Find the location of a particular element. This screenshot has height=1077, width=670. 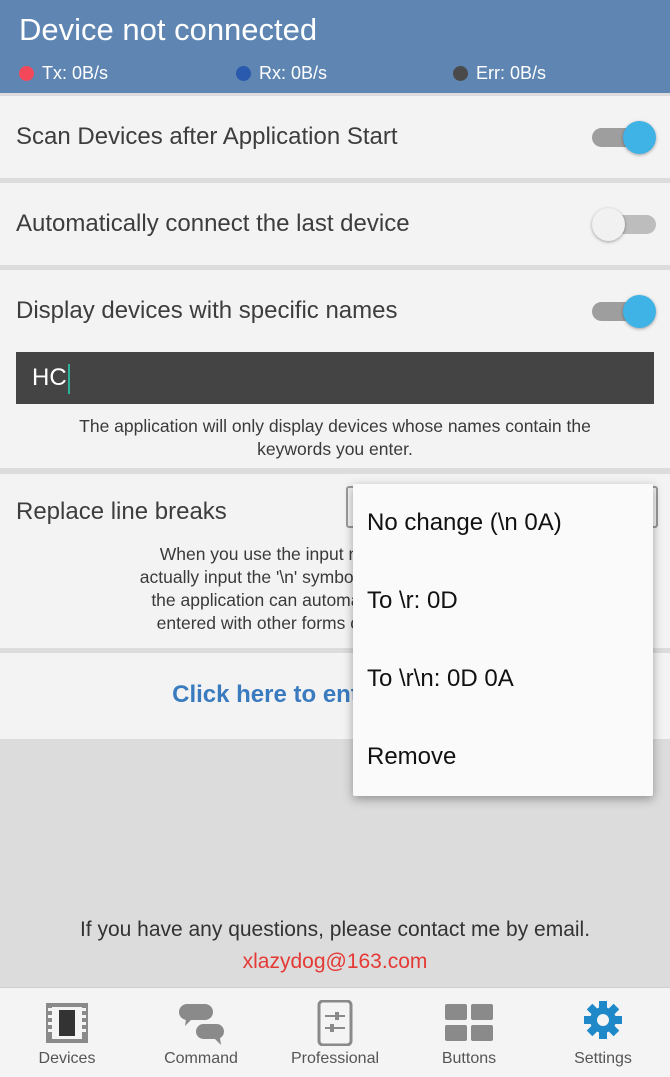

dropdown-option-remove: Remove is located at coordinates (411, 757).